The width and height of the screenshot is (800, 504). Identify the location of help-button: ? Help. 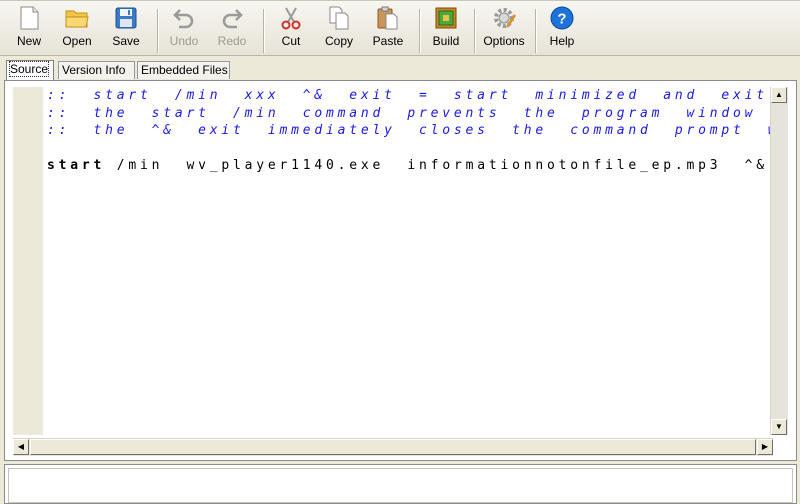
(562, 30).